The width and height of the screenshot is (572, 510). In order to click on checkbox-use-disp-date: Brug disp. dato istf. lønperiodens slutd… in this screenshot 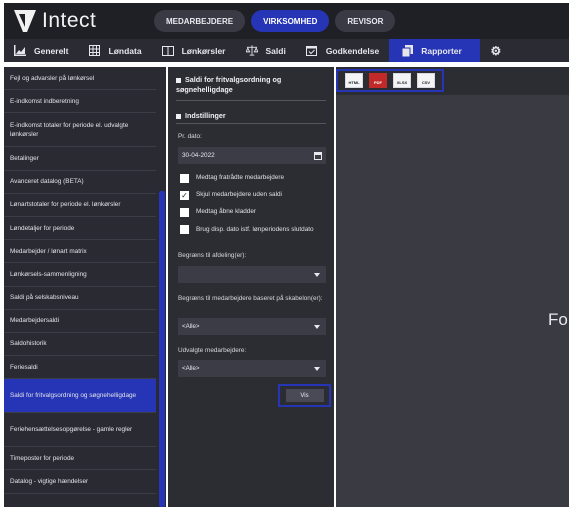, I will do `click(252, 229)`.